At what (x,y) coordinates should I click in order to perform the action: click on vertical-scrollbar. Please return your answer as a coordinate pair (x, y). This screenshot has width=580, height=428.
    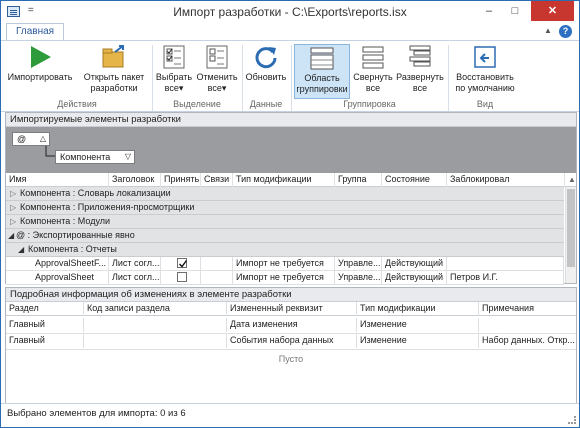
    Looking at the image, I should click on (570, 235).